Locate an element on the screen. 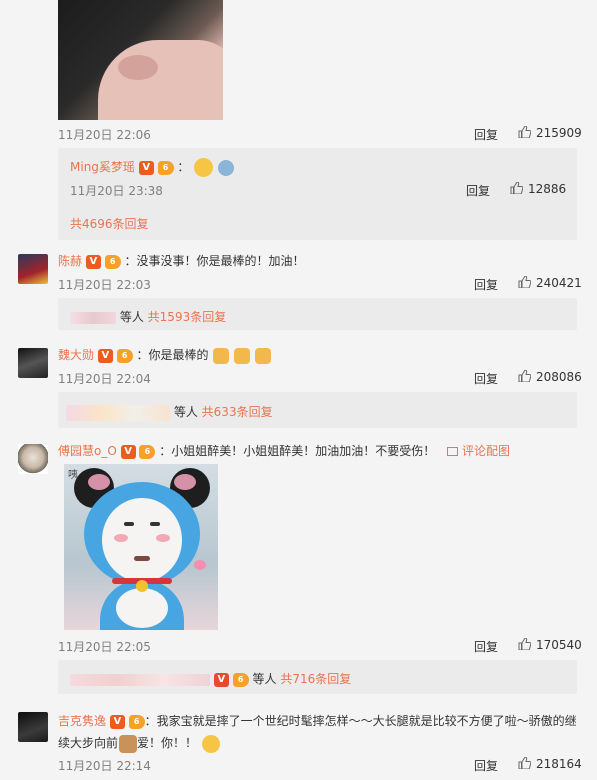 The height and width of the screenshot is (780, 597). comment-time: 11月20日 22:14 is located at coordinates (104, 766).